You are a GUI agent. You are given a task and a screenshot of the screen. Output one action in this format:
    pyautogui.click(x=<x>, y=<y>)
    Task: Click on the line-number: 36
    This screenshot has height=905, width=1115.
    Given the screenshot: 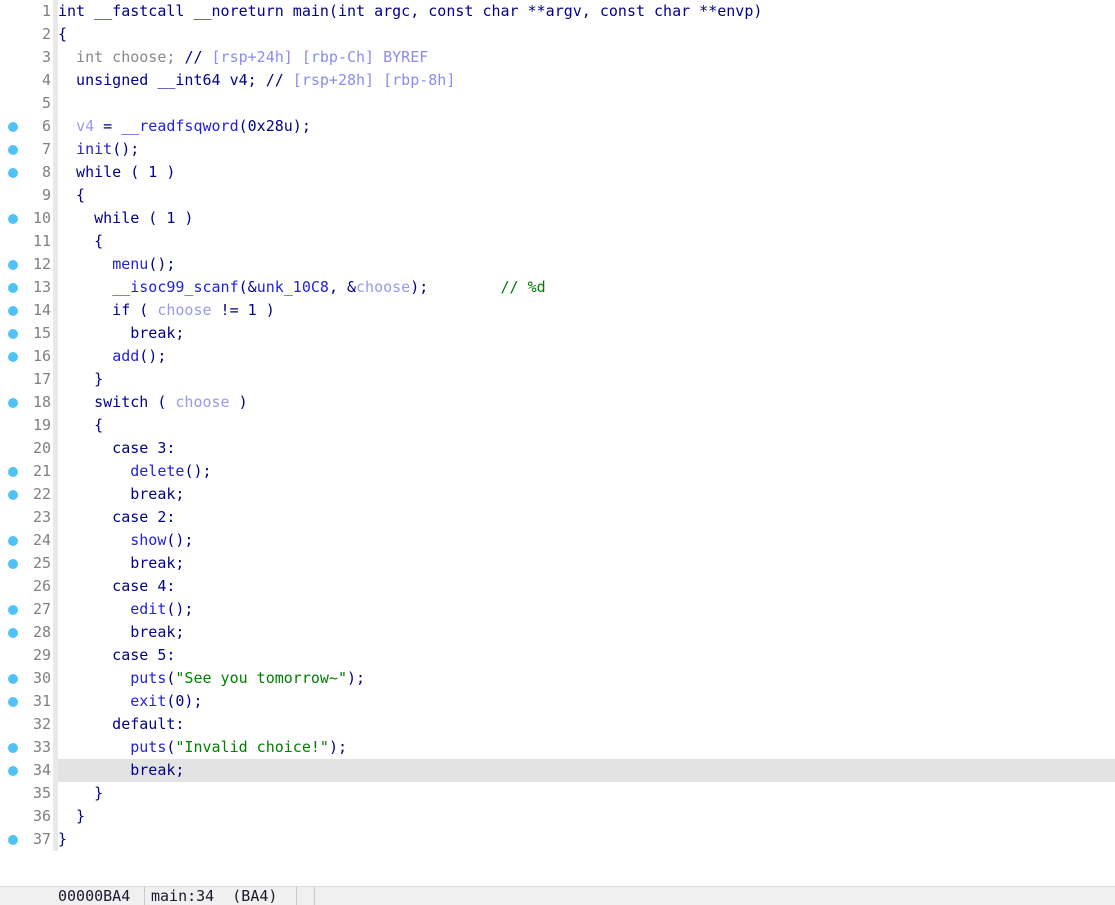 What is the action you would take?
    pyautogui.click(x=41, y=816)
    